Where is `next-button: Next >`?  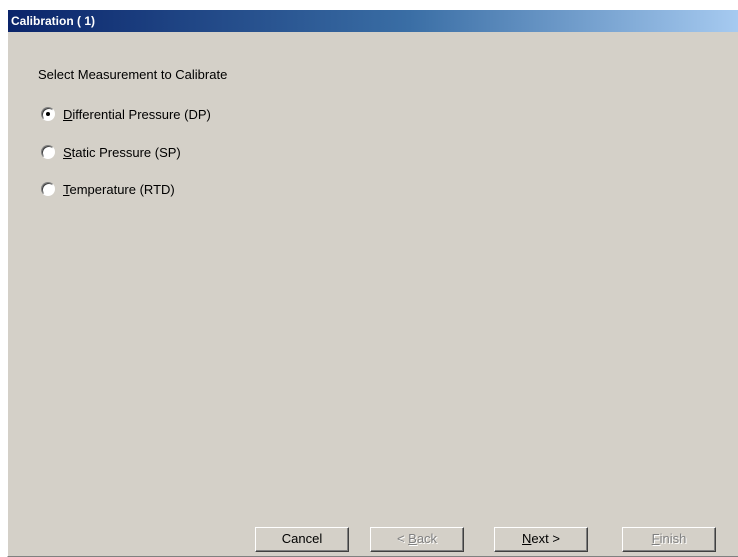
next-button: Next > is located at coordinates (541, 539).